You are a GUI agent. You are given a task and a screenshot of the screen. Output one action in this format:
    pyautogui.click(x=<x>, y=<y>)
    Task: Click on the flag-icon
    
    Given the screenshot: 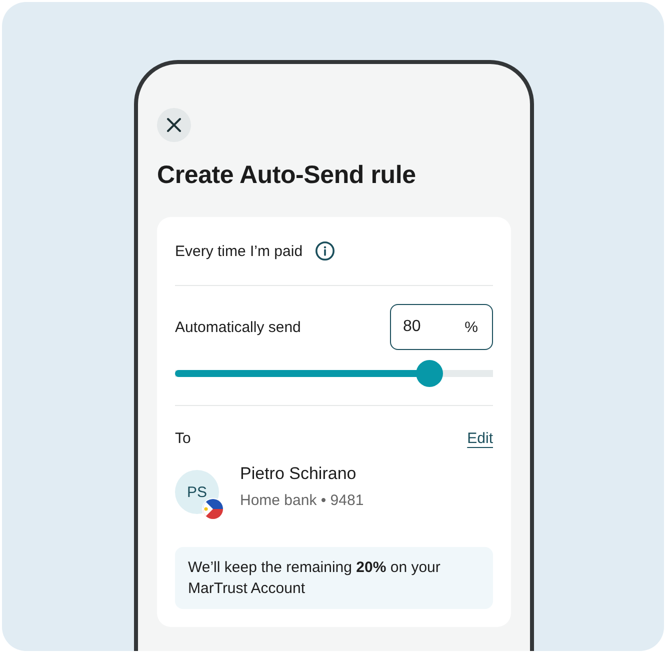 What is the action you would take?
    pyautogui.click(x=213, y=509)
    